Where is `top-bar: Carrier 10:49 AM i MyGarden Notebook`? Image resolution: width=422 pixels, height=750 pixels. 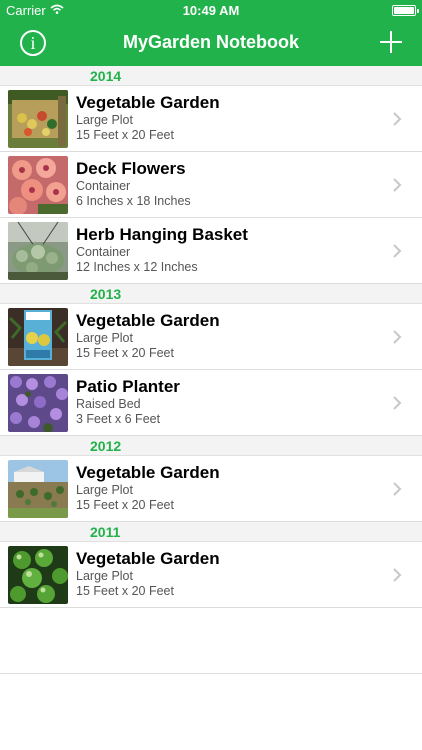
top-bar: Carrier 10:49 AM i MyGarden Notebook is located at coordinates (211, 33).